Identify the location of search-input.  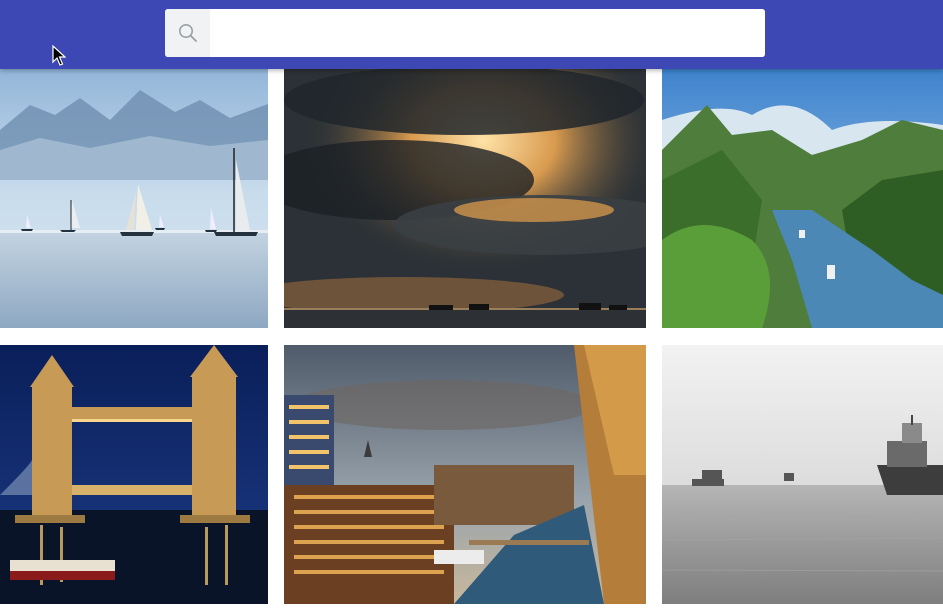
(487, 33).